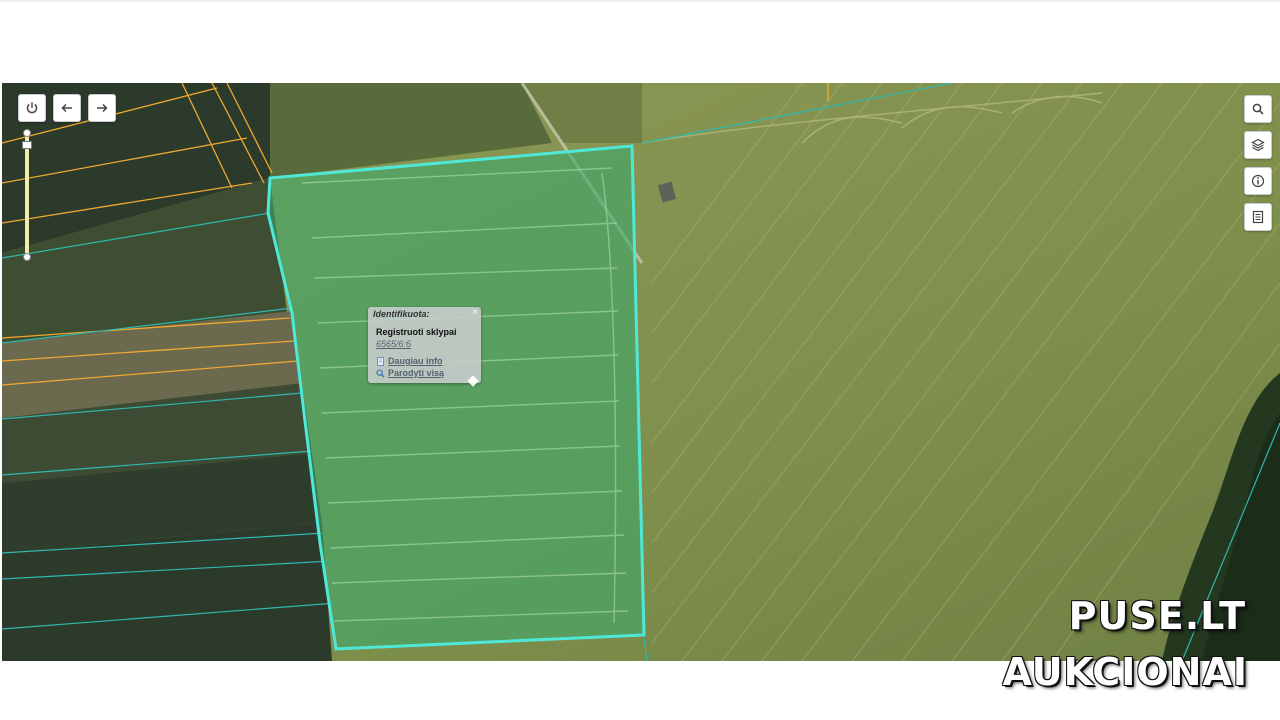 The height and width of the screenshot is (720, 1280). I want to click on forward-button, so click(102, 108).